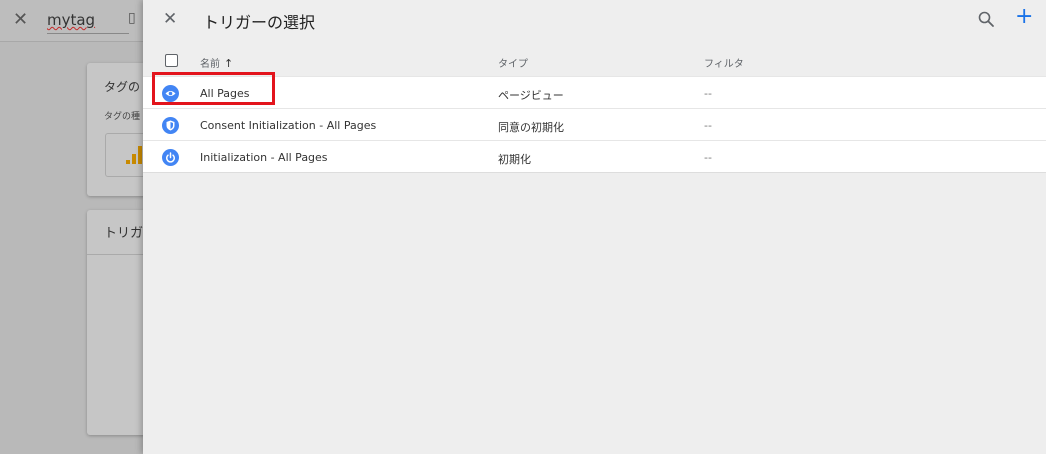 This screenshot has width=1046, height=454. I want to click on trigger-type: ページビュー, so click(531, 95).